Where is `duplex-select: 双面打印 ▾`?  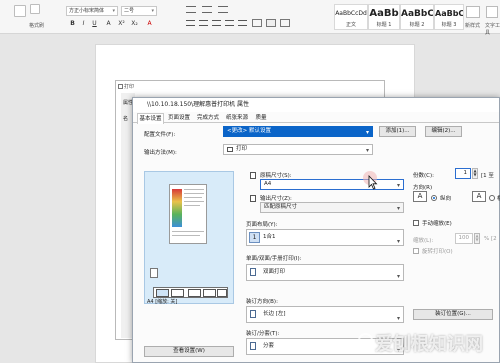 duplex-select: 双面打印 ▾ is located at coordinates (325, 272).